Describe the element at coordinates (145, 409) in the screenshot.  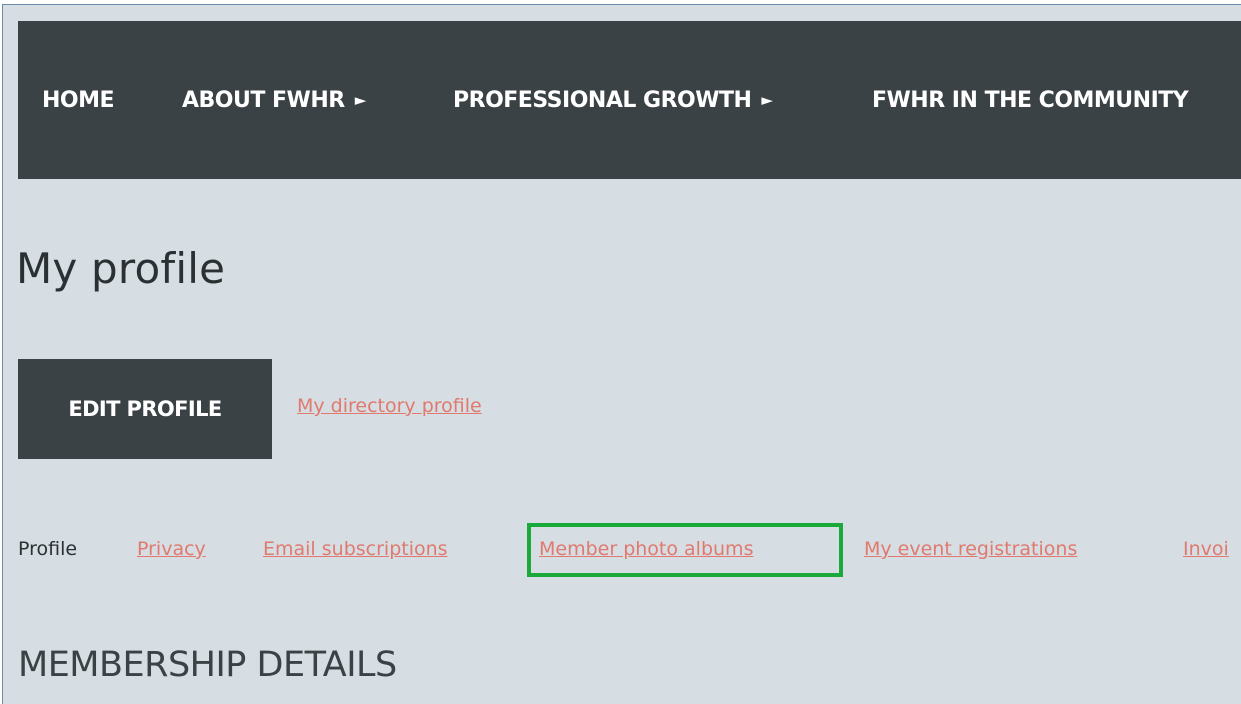
I see `edit-profile-button: EDIT PROFILE` at that location.